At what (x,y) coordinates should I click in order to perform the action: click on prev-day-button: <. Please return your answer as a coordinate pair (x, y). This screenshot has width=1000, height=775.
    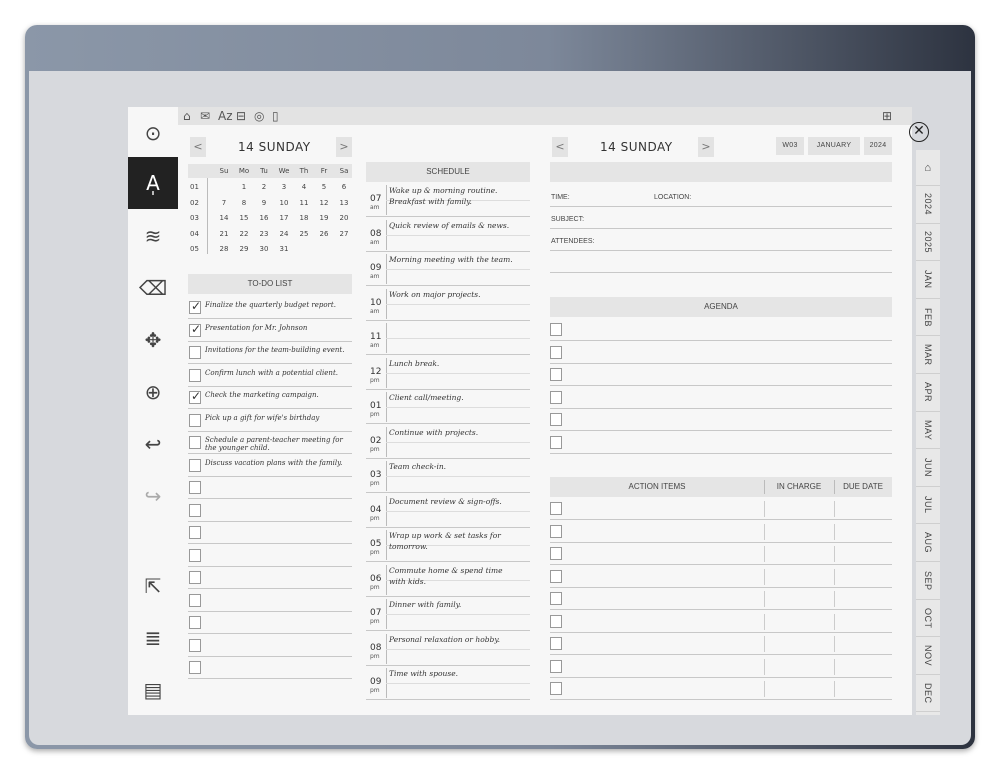
    Looking at the image, I should click on (198, 147).